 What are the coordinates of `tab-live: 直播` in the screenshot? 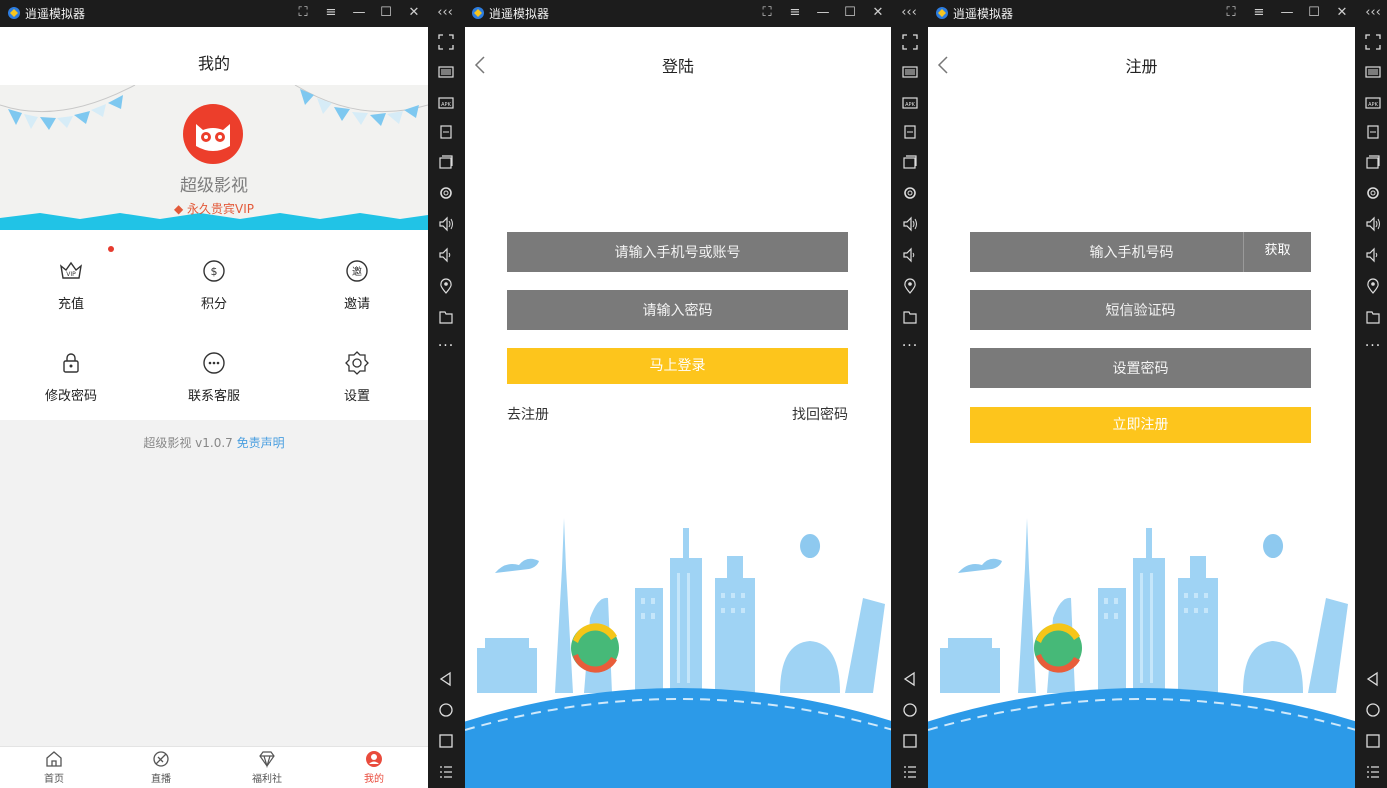 It's located at (161, 767).